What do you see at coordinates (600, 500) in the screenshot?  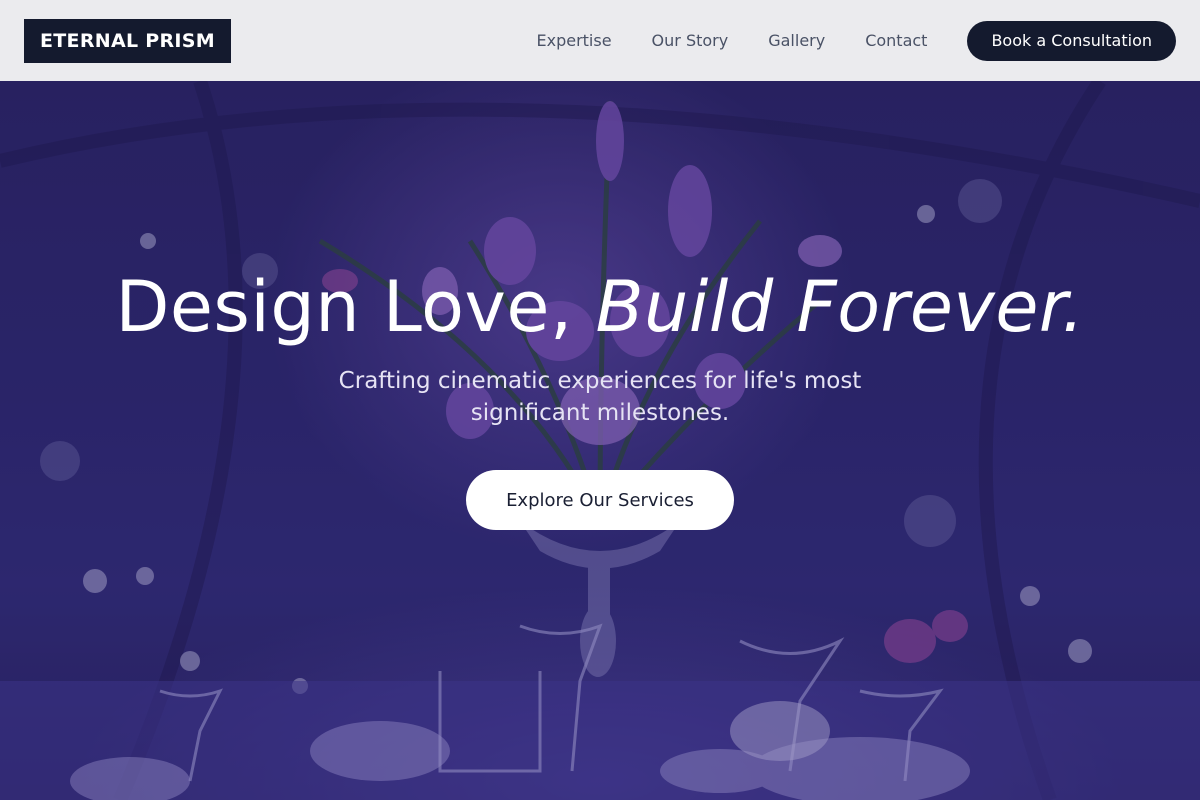 I see `explore-services-button: Explore Our Services` at bounding box center [600, 500].